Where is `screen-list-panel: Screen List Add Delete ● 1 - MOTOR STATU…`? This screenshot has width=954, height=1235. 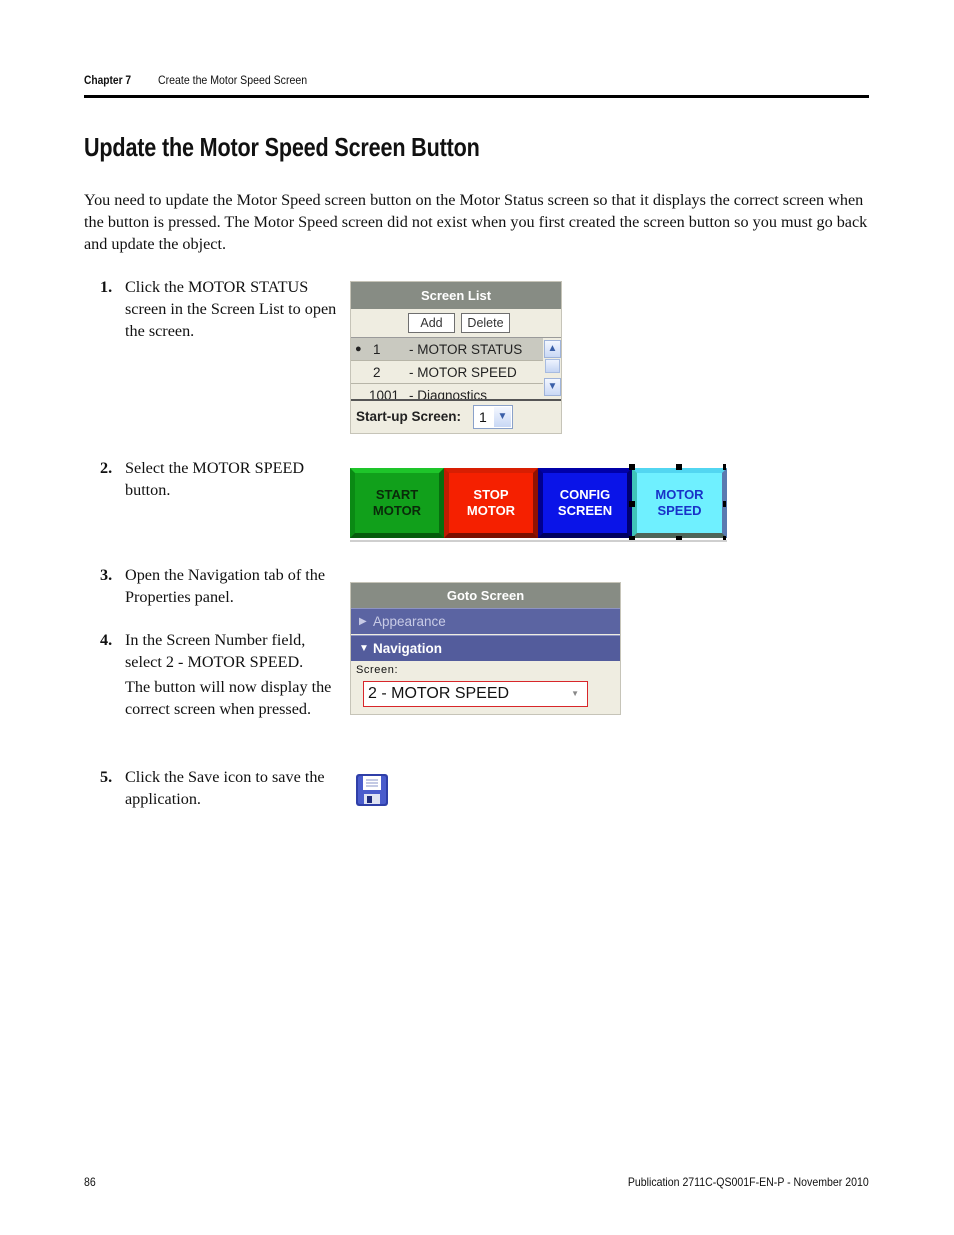
screen-list-panel: Screen List Add Delete ● 1 - MOTOR STATU… is located at coordinates (456, 357).